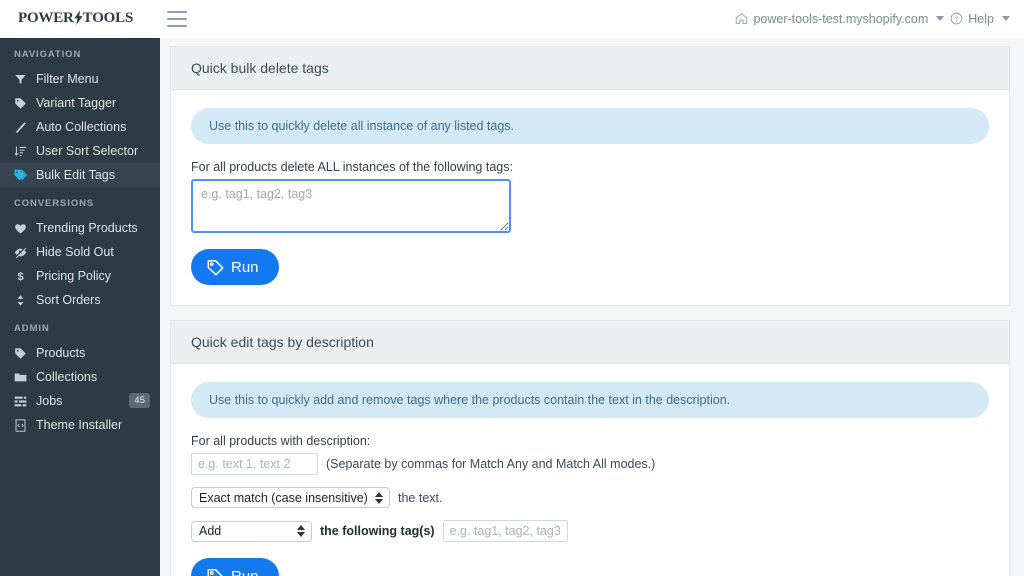 Image resolution: width=1024 pixels, height=576 pixels. I want to click on run-edit-tags-button: Run, so click(235, 567).